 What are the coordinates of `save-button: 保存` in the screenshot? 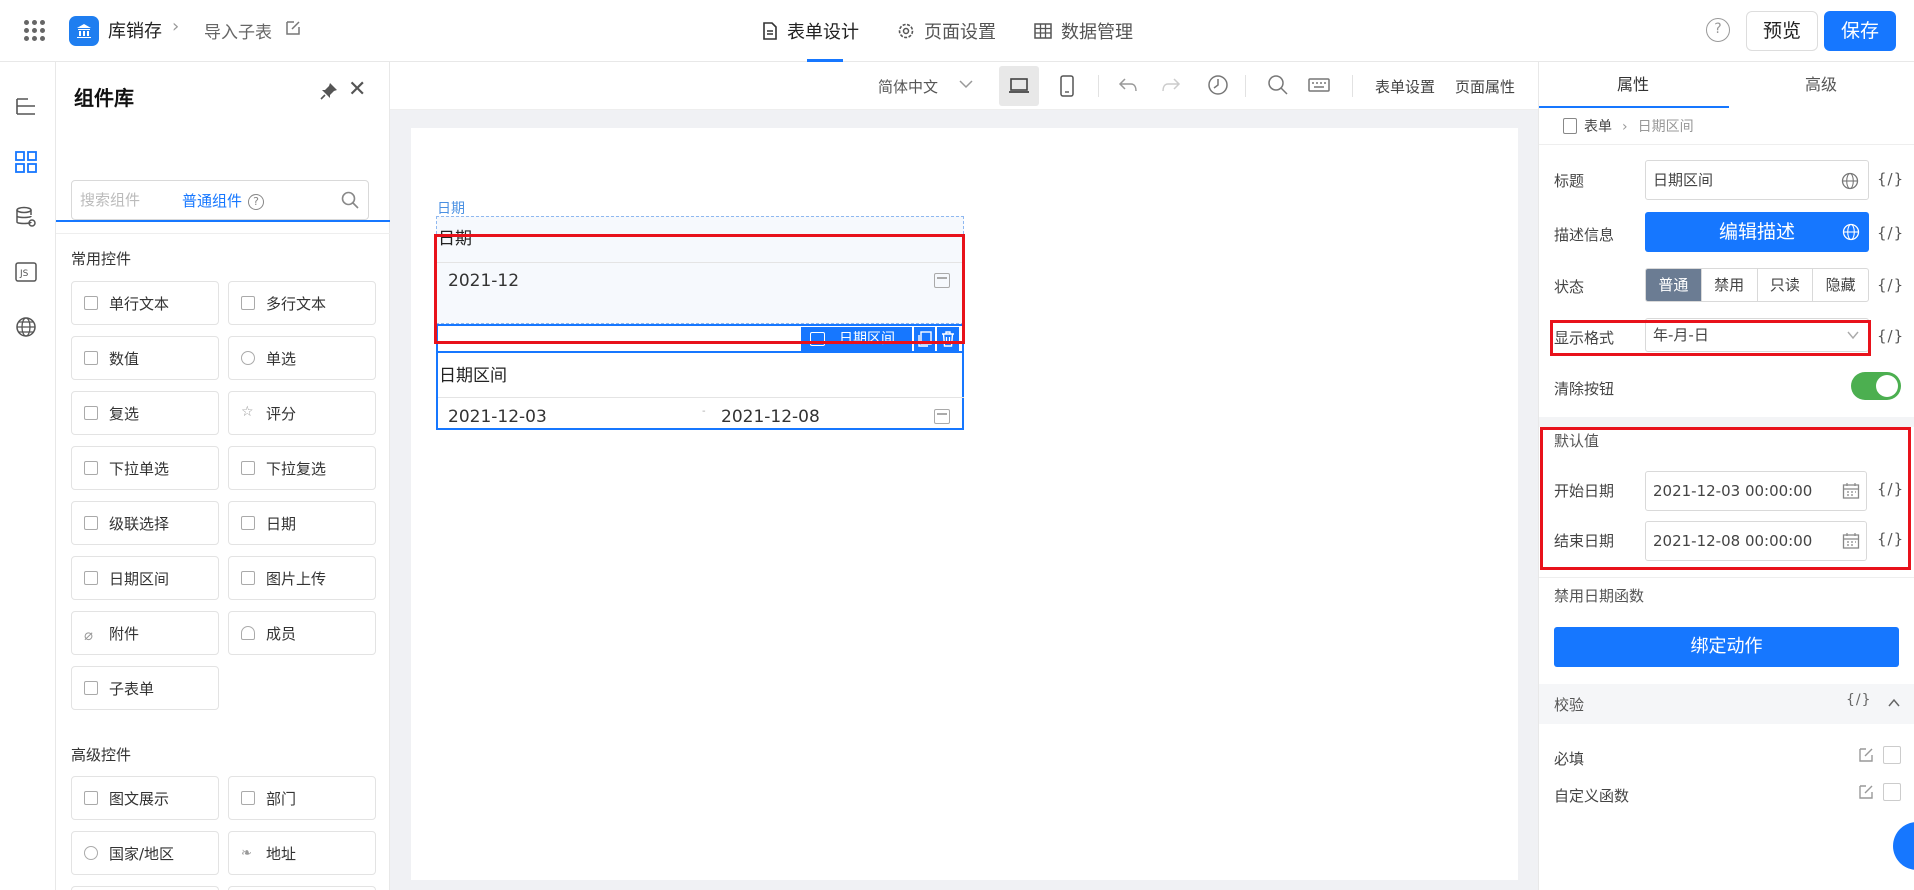 It's located at (1860, 31).